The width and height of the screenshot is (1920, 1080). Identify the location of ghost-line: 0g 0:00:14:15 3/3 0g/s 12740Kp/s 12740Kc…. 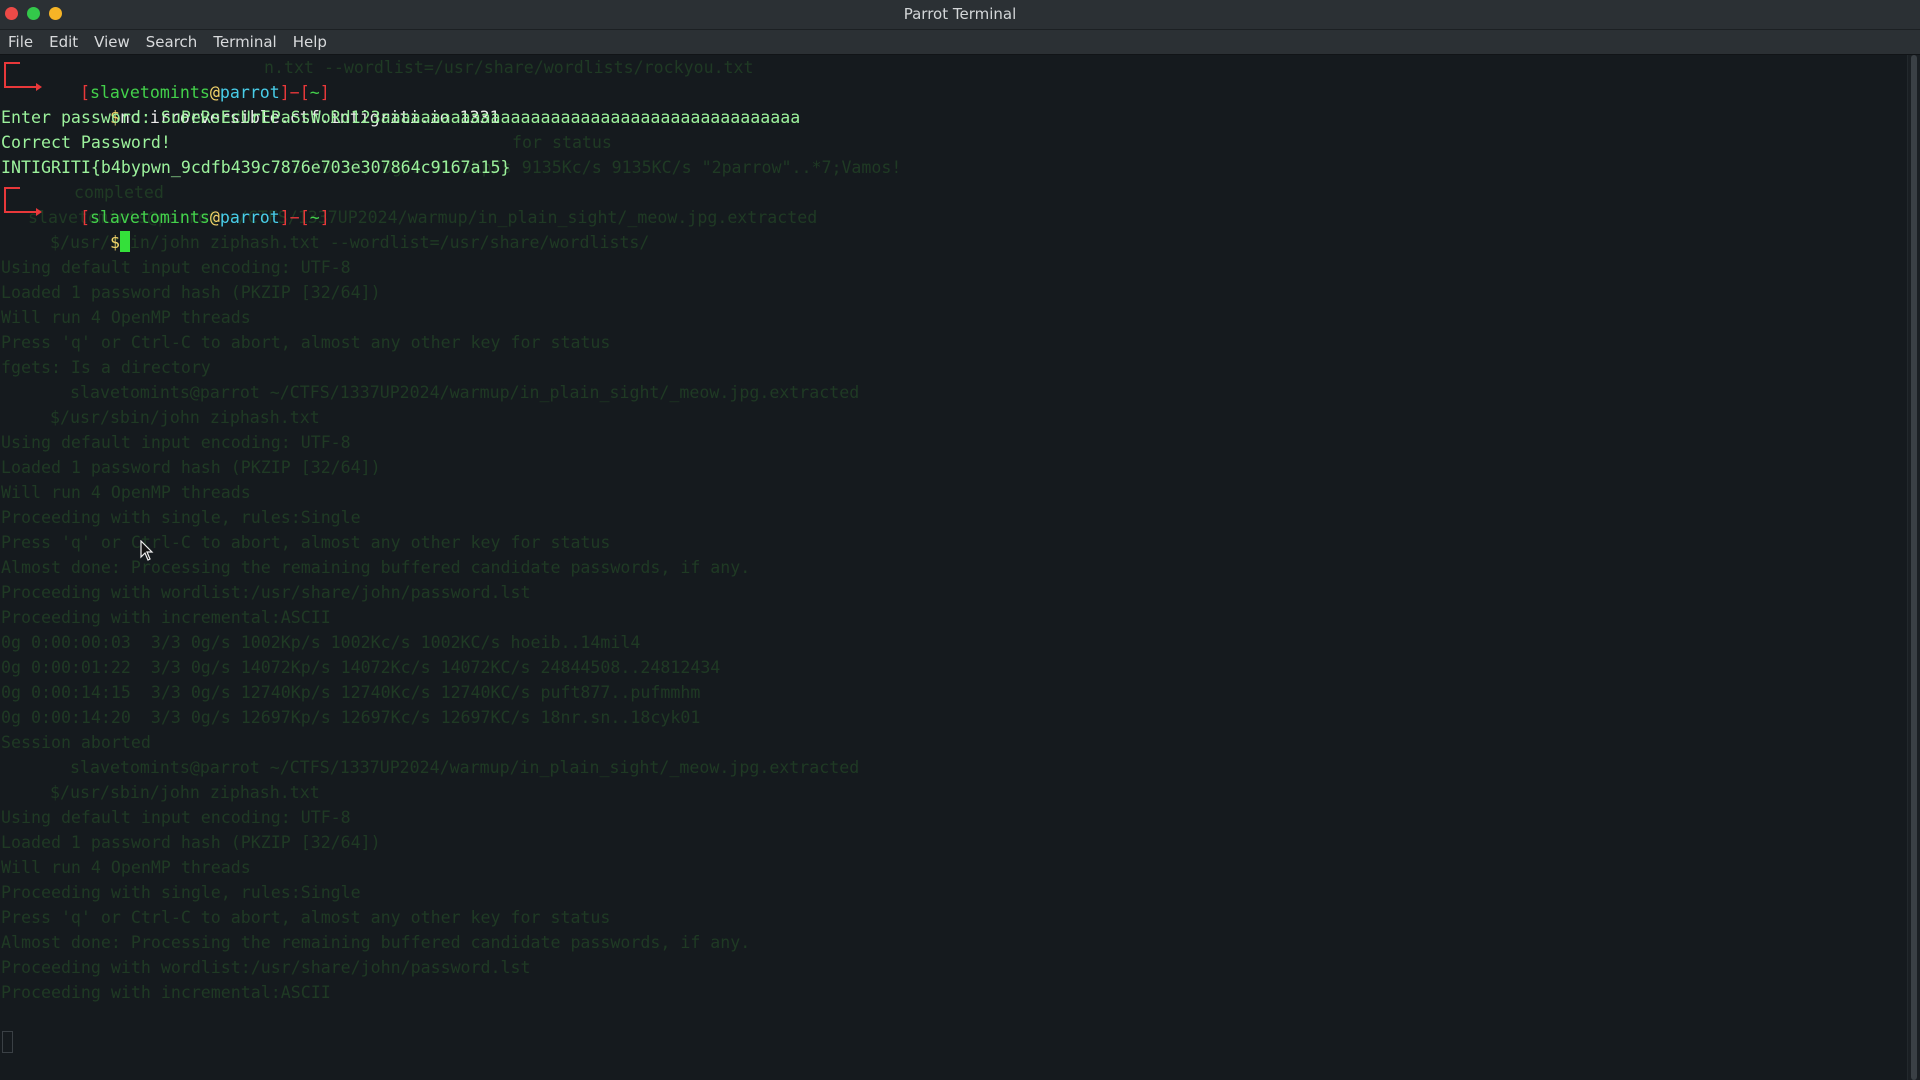
(351, 692).